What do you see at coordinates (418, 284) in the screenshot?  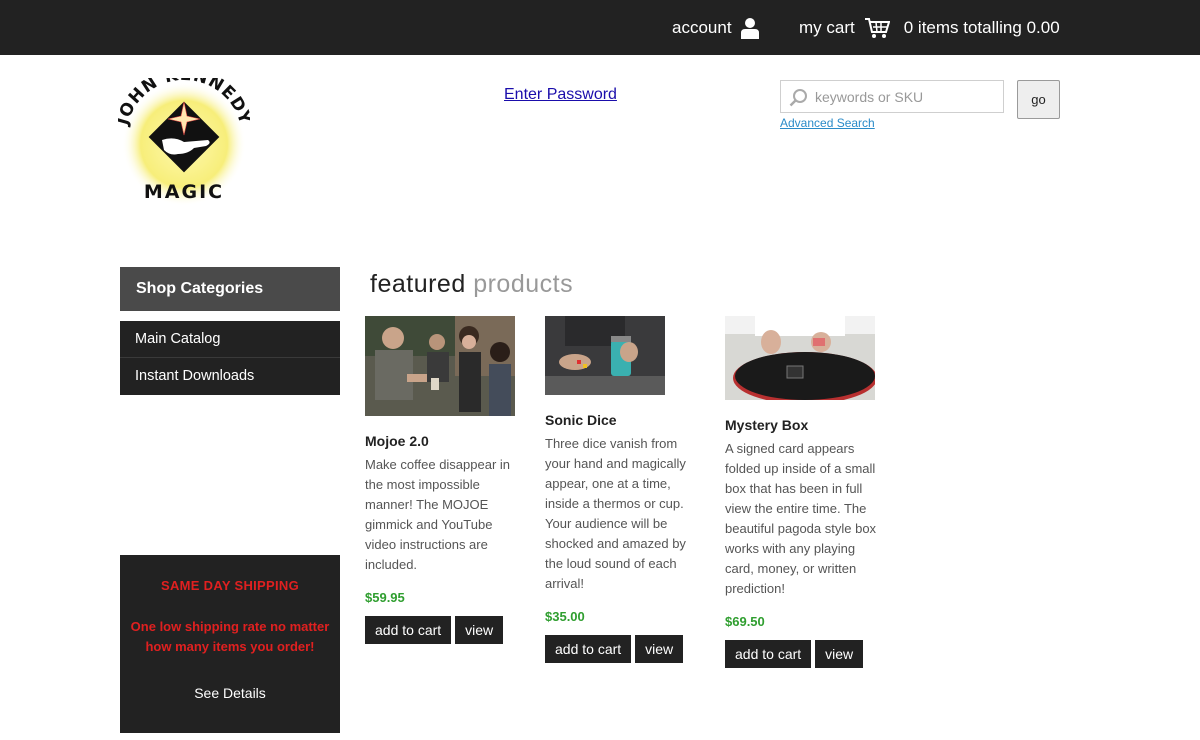 I see `featured-word: featured` at bounding box center [418, 284].